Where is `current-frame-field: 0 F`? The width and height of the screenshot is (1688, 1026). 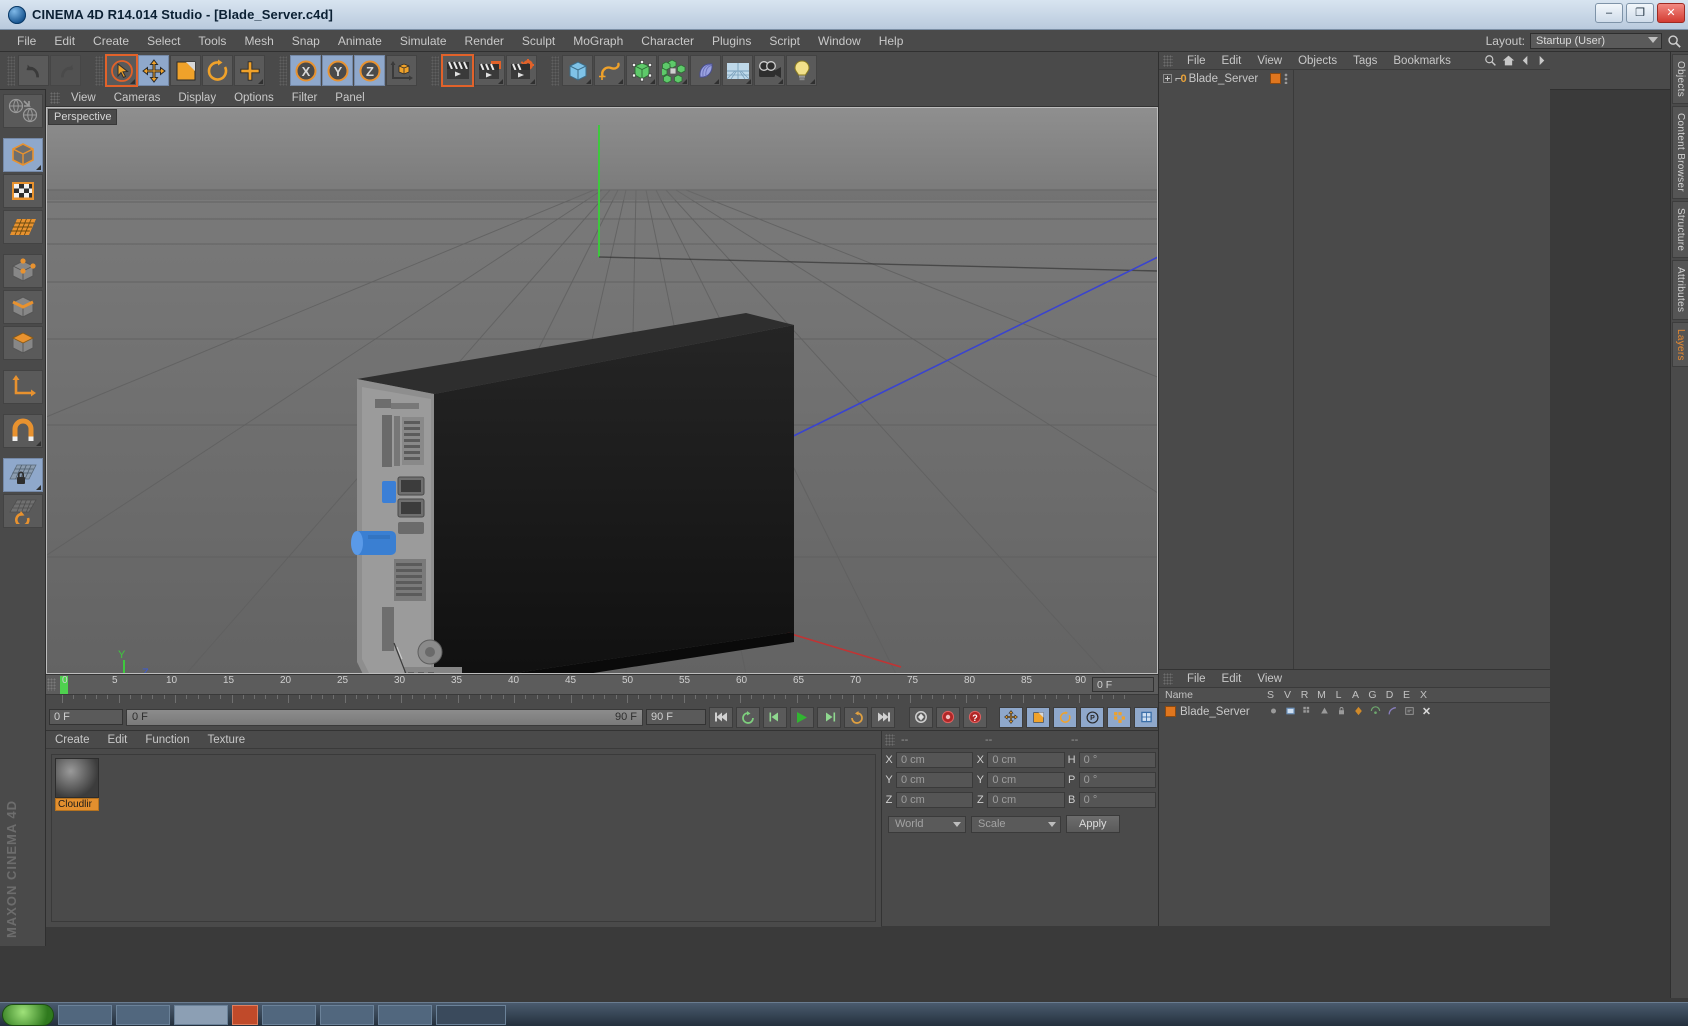 current-frame-field: 0 F is located at coordinates (1123, 684).